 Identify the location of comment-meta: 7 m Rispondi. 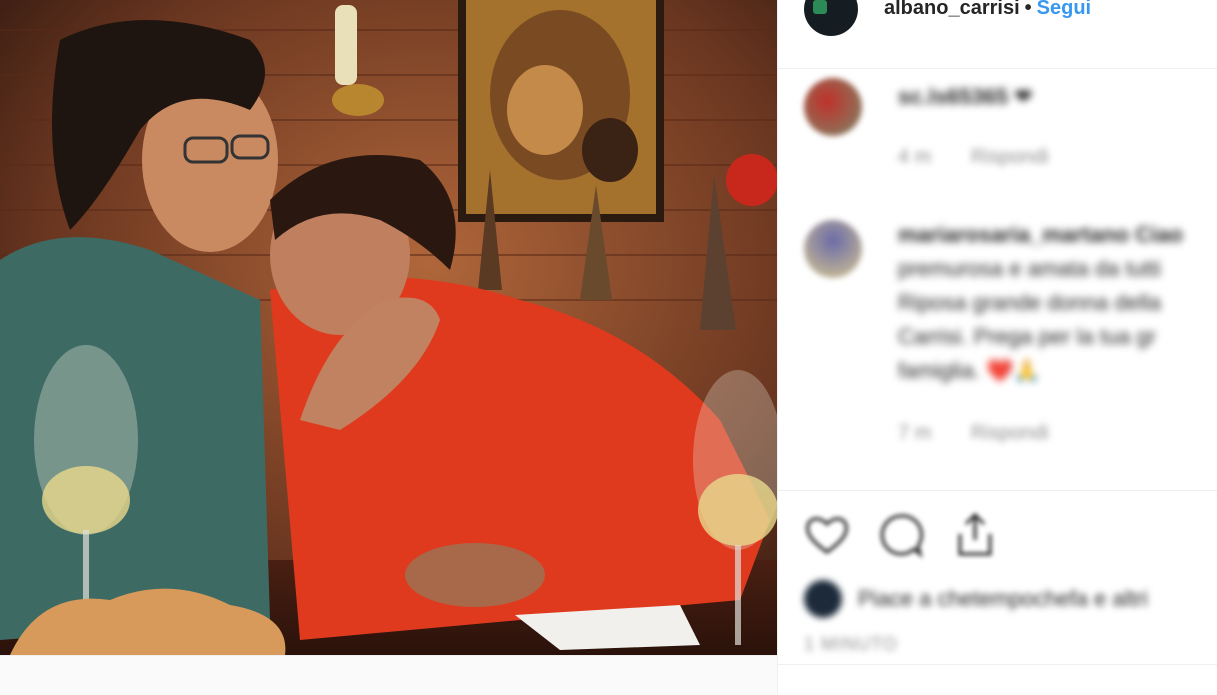
(990, 433).